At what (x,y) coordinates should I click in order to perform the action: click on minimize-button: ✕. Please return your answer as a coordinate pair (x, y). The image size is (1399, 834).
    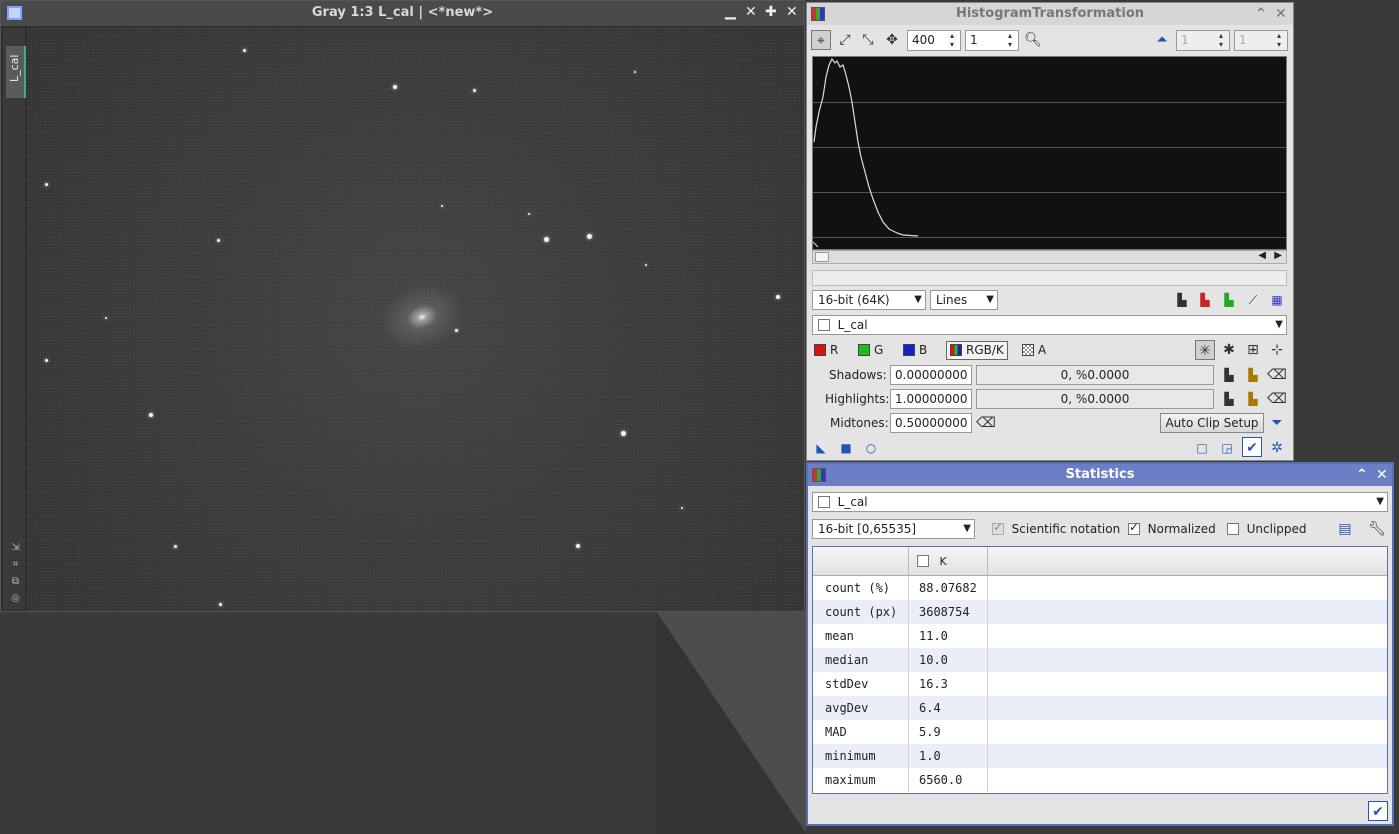
    Looking at the image, I should click on (751, 12).